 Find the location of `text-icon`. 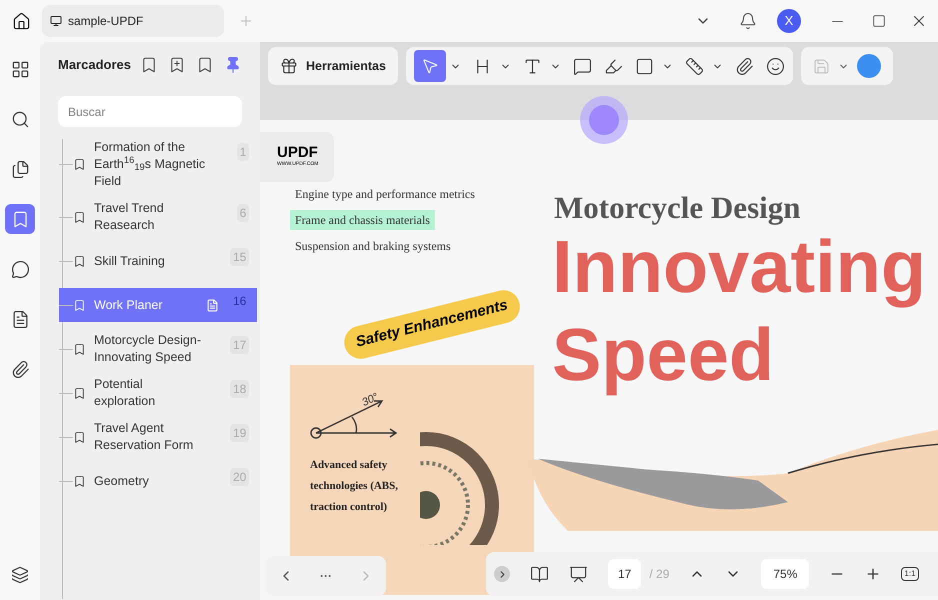

text-icon is located at coordinates (532, 66).